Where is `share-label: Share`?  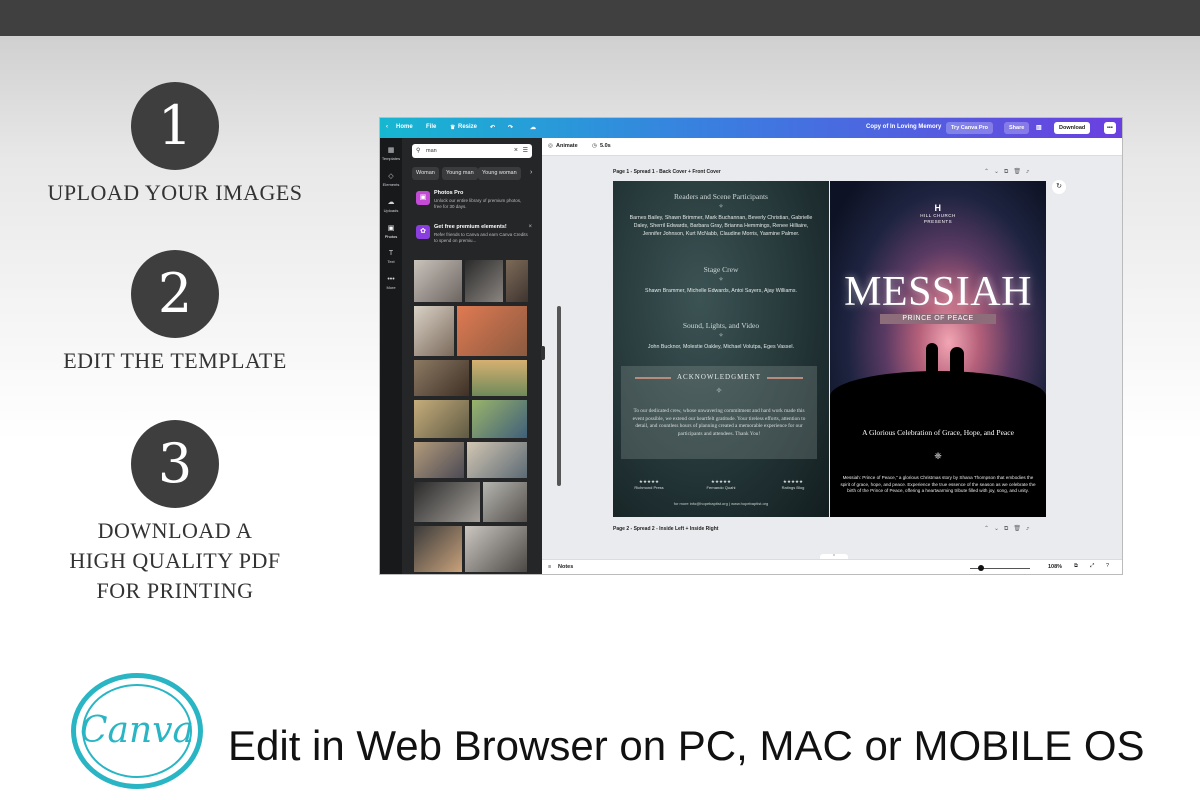 share-label: Share is located at coordinates (1017, 128).